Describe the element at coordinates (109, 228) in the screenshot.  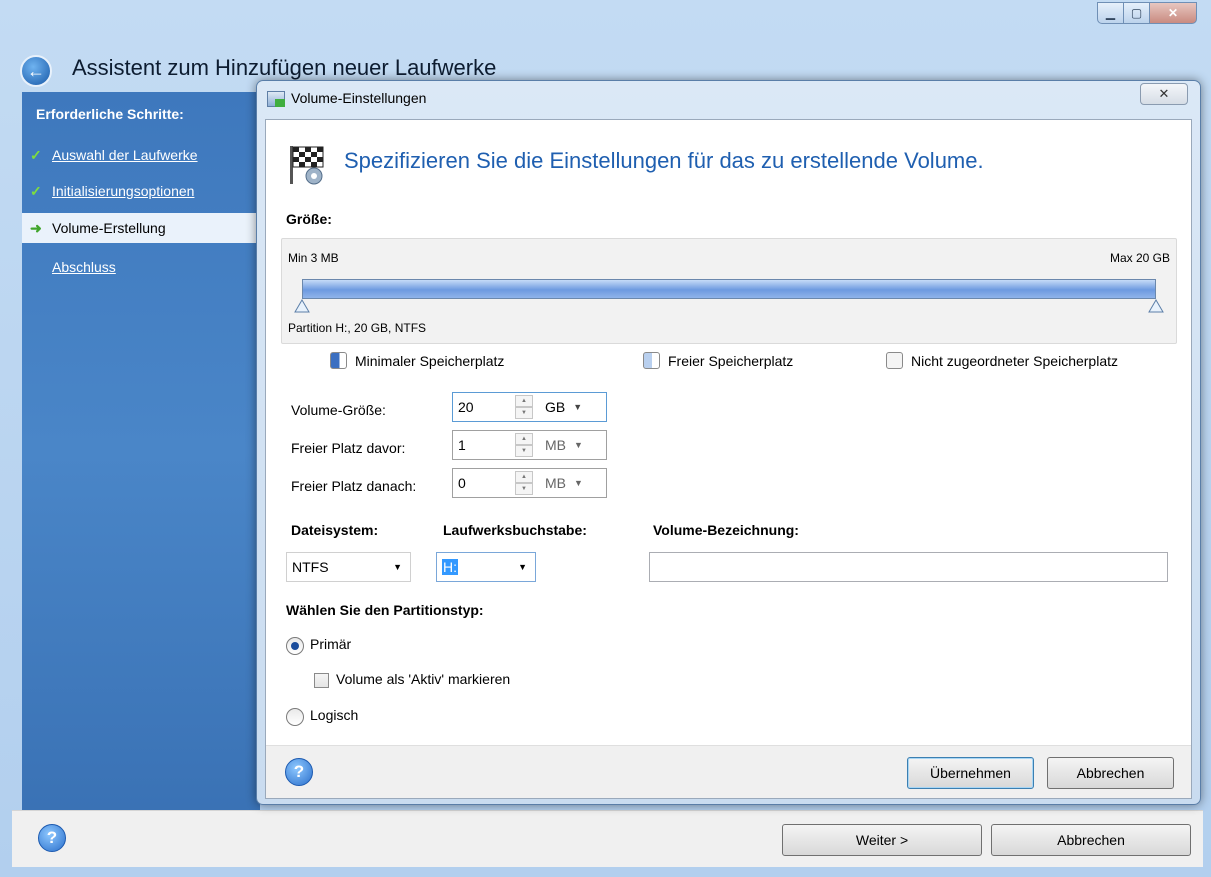
I see `sidebar-item-label: Volume-Erstellung` at that location.